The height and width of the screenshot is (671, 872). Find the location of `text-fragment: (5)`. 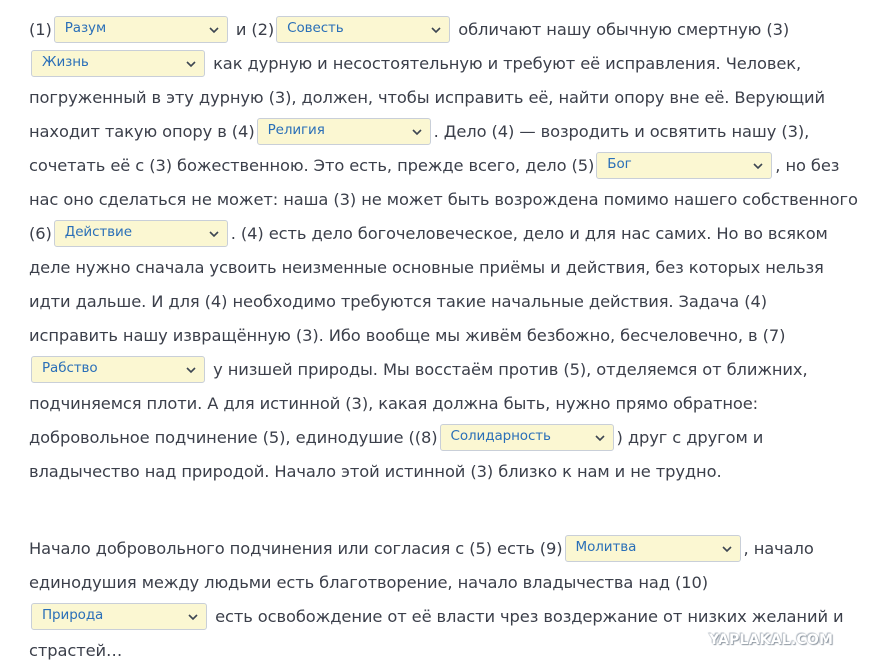

text-fragment: (5) is located at coordinates (583, 165).